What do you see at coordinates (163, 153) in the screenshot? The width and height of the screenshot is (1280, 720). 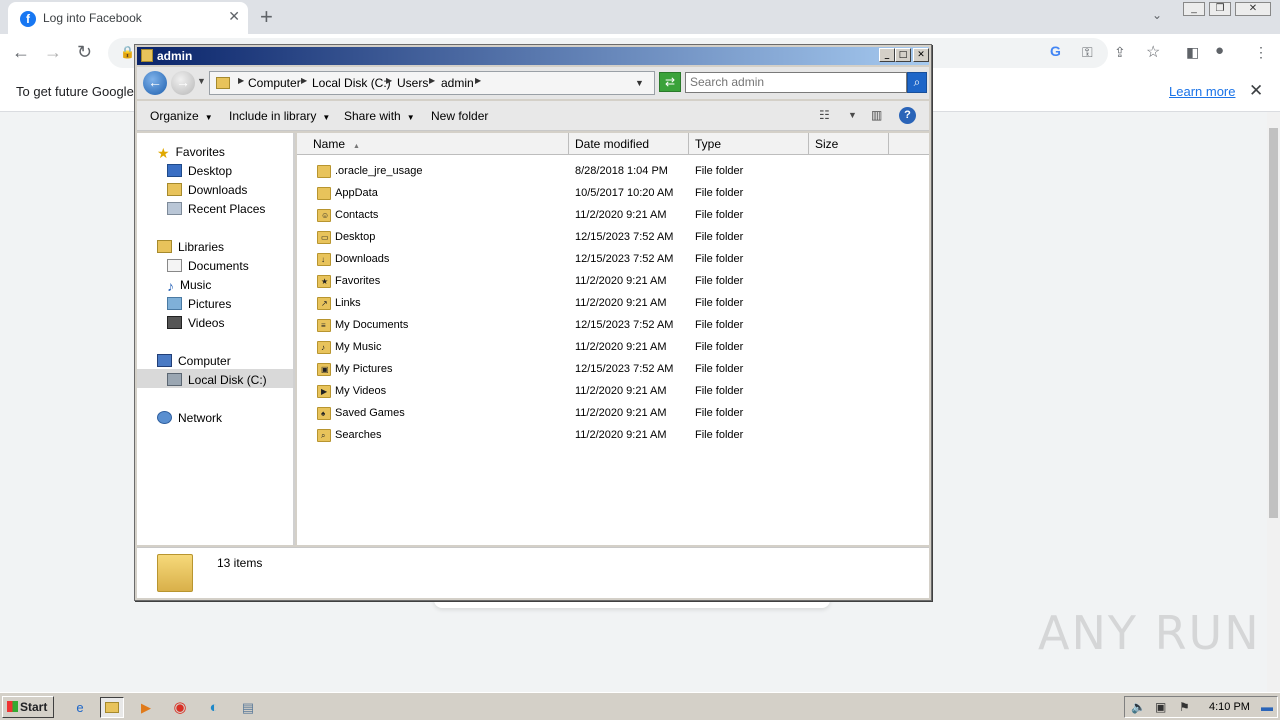 I see `star-icon: ★` at bounding box center [163, 153].